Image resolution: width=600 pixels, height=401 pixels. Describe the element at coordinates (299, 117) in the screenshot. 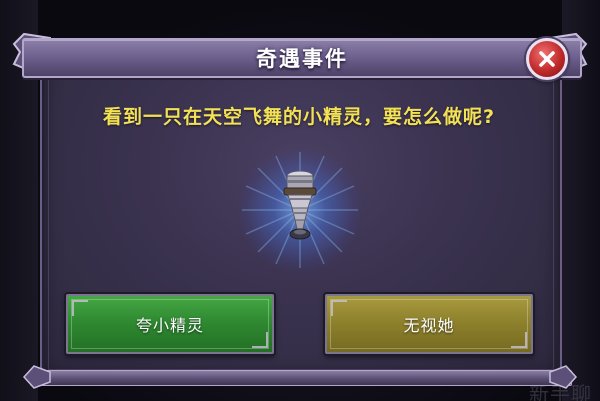

I see `event-question: 看到一只在天空飞舞的小精灵，要怎么做呢?` at that location.